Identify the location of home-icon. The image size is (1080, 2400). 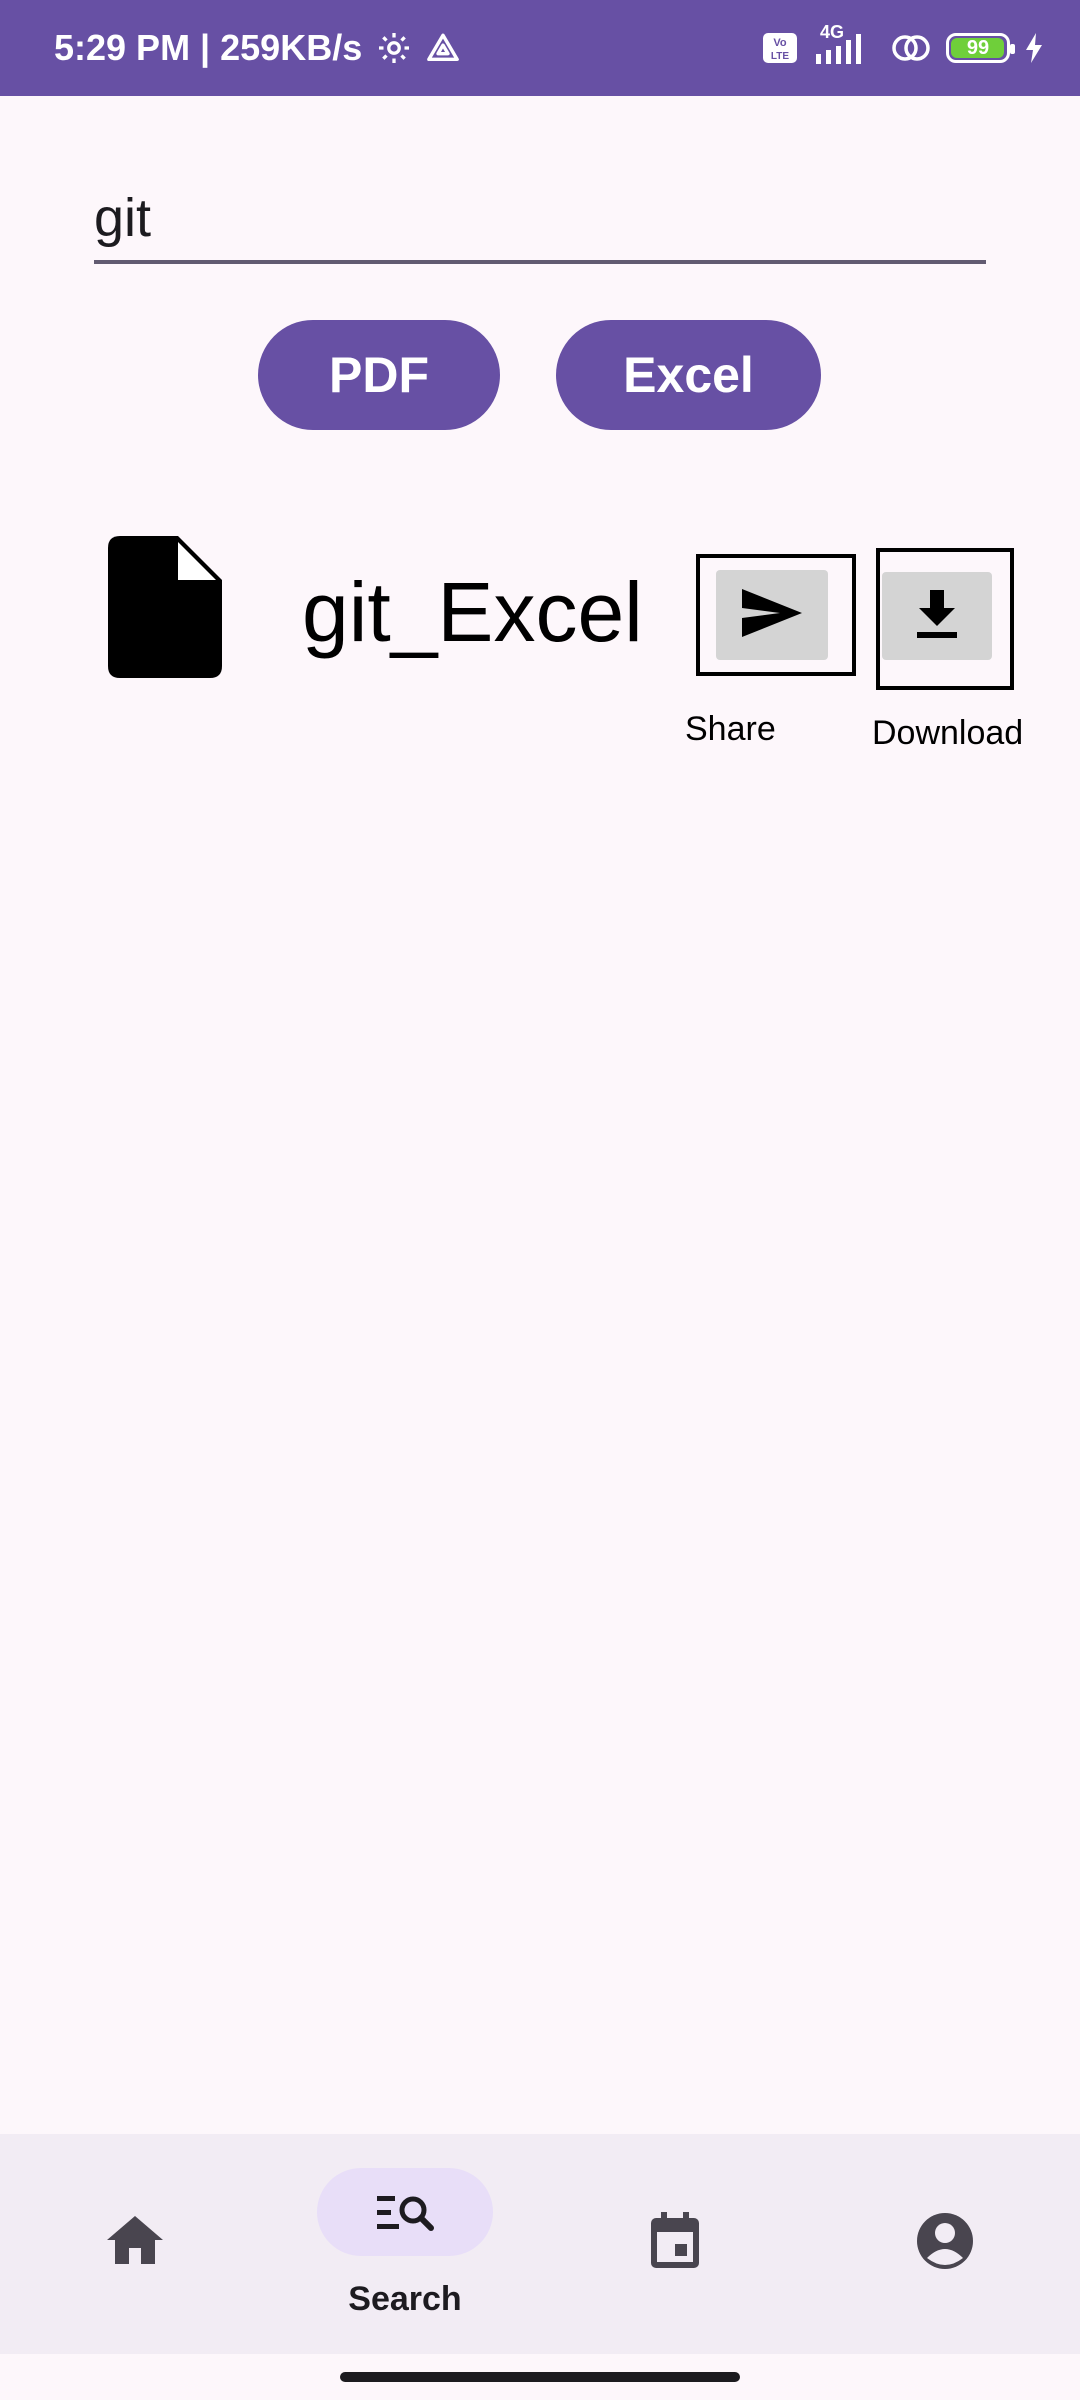
(135, 2242).